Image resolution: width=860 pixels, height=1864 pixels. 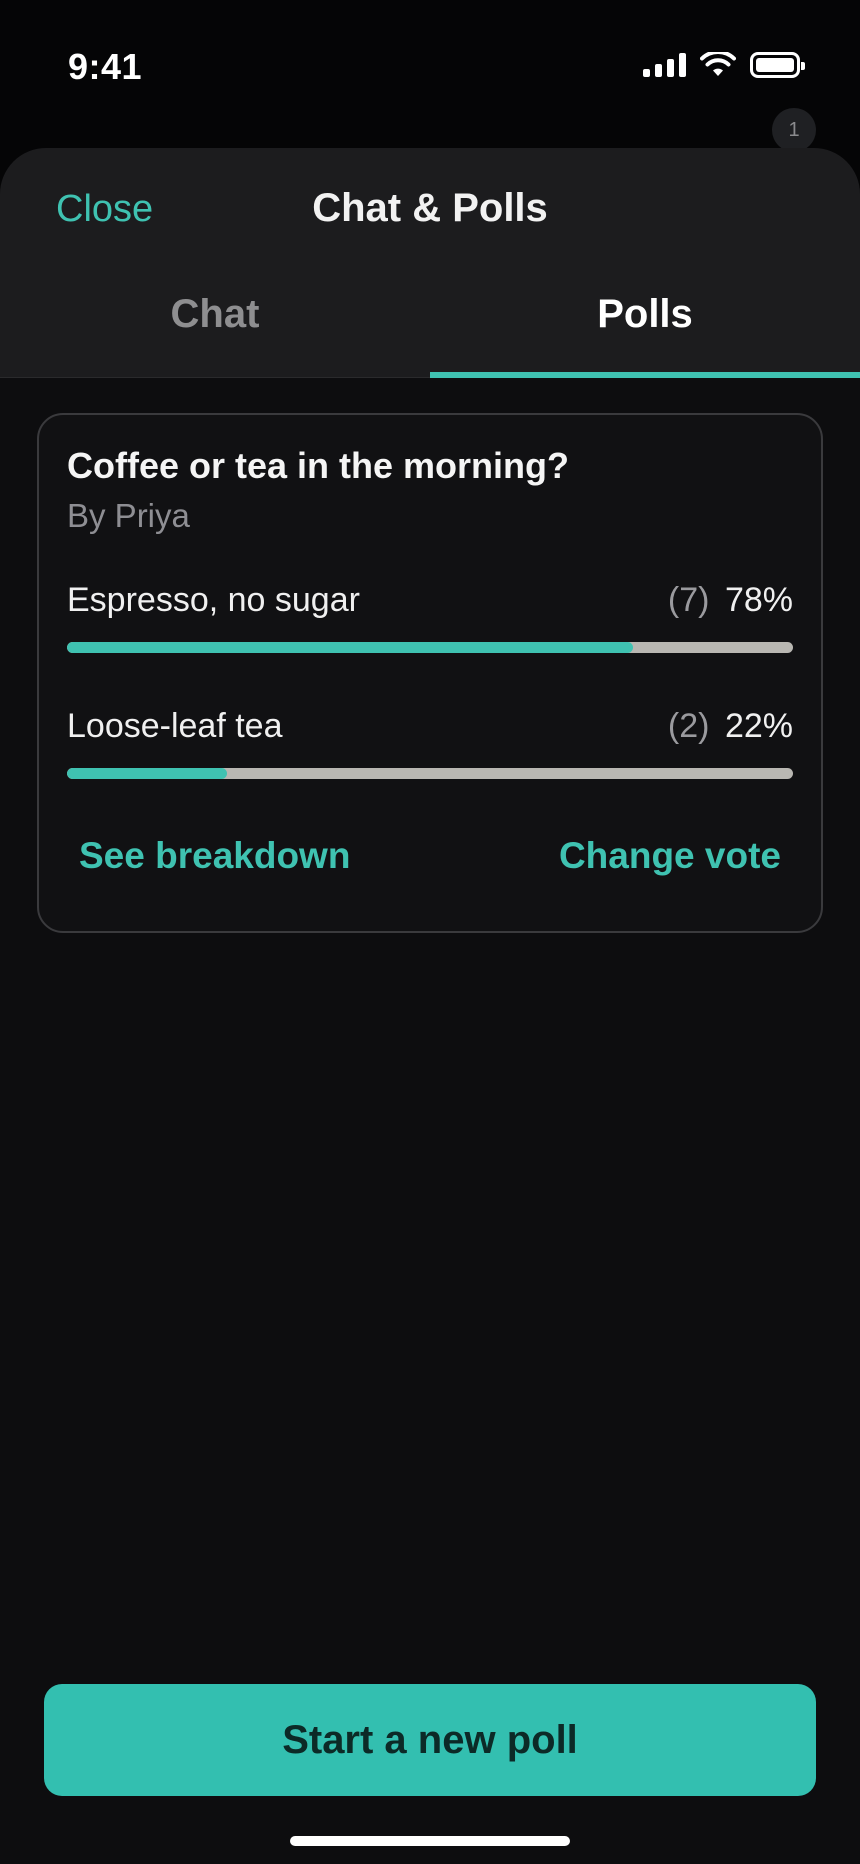 What do you see at coordinates (777, 65) in the screenshot?
I see `battery-icon` at bounding box center [777, 65].